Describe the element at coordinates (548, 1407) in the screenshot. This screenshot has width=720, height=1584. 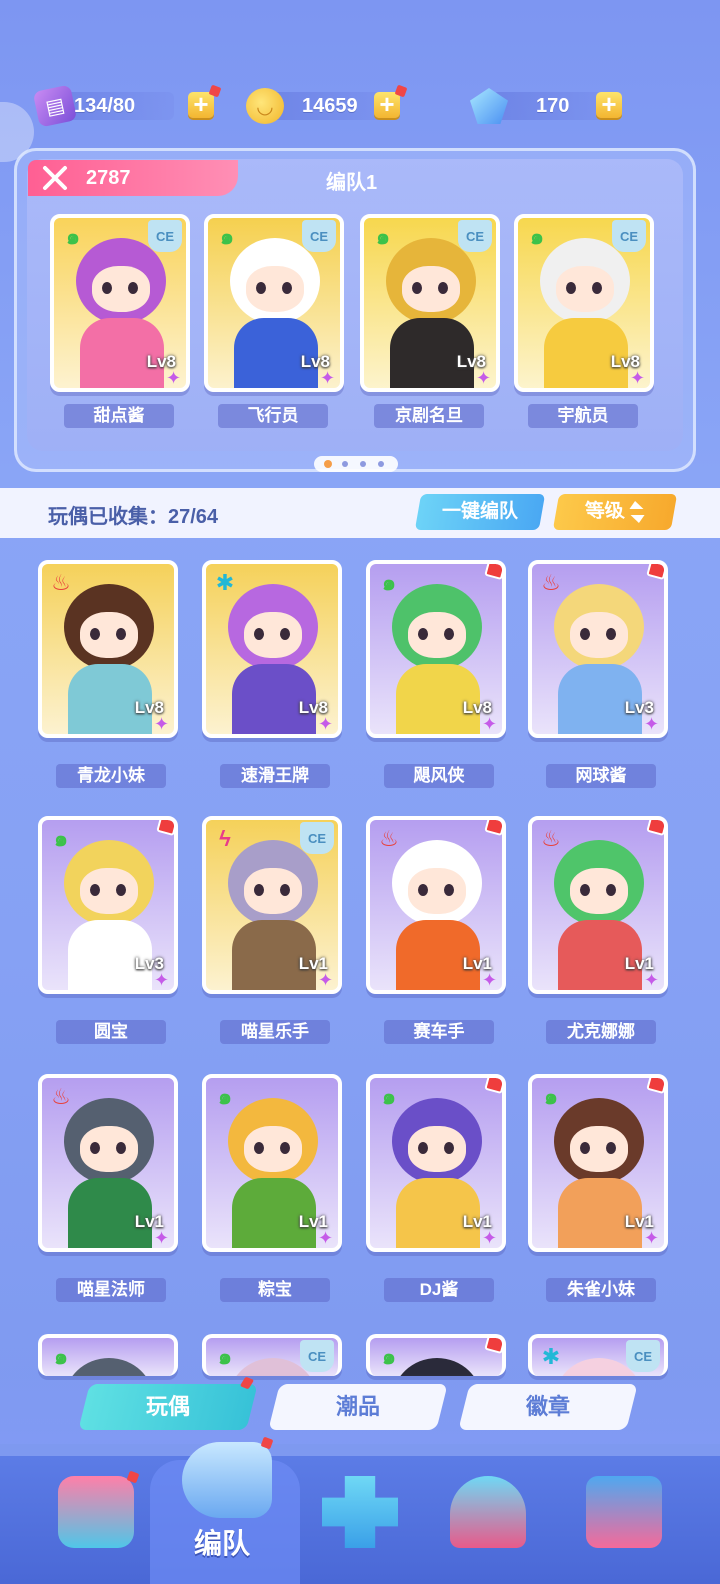
I see `tab-badges: 徽章` at that location.